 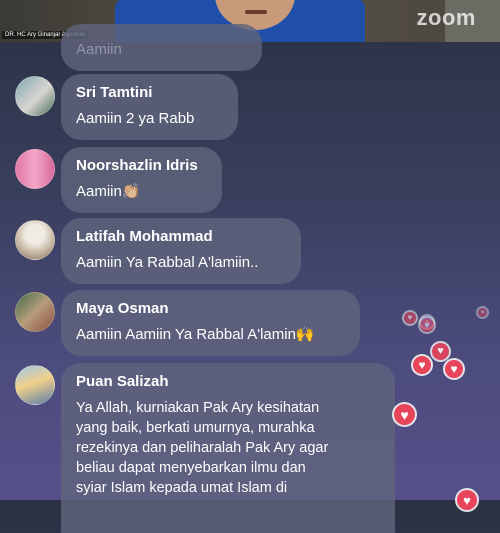 I want to click on comment-text: Aamiin Aamiin Ya Rabbal A'lamin🙌, so click(x=195, y=334).